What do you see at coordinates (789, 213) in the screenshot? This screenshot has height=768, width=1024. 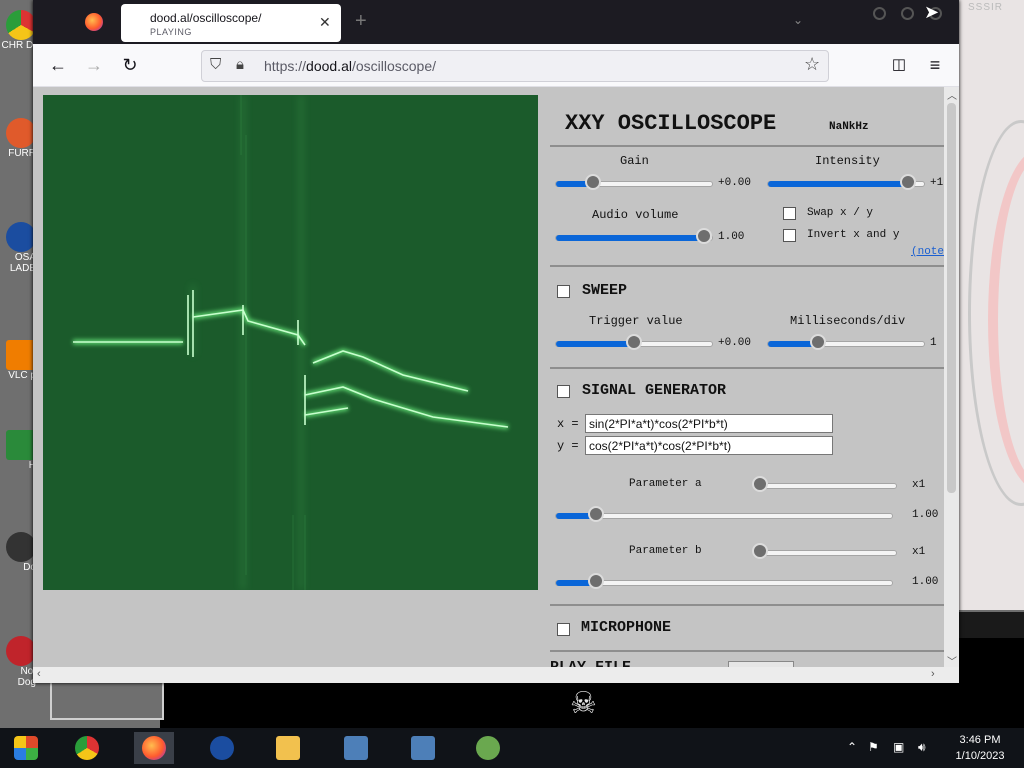 I see `swap-xy-checkbox` at bounding box center [789, 213].